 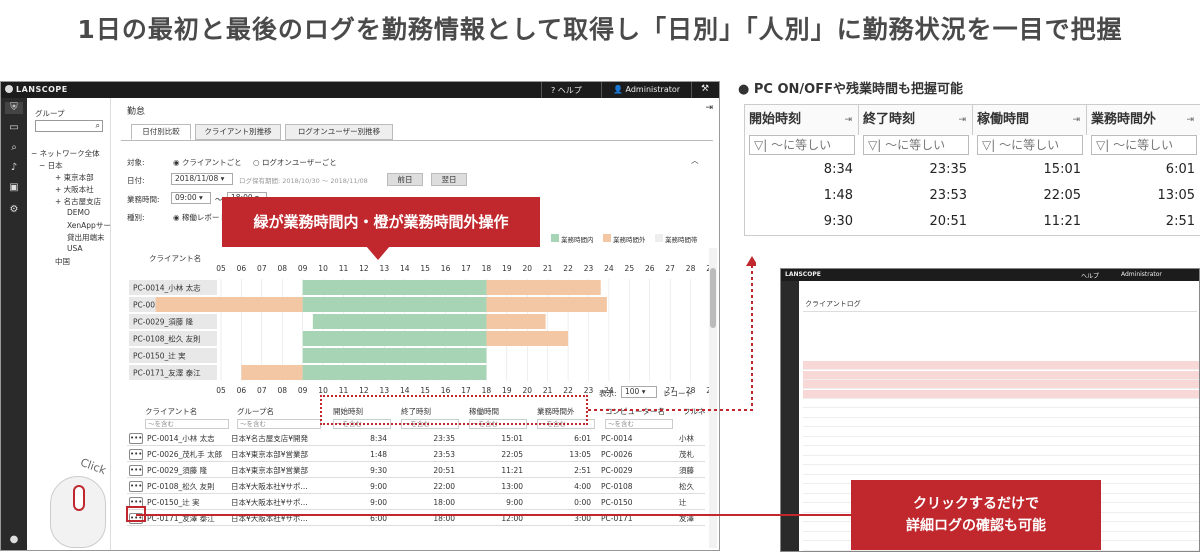 What do you see at coordinates (200, 217) in the screenshot?
I see `radio-uptime-report: ◉ 稼働レポート` at bounding box center [200, 217].